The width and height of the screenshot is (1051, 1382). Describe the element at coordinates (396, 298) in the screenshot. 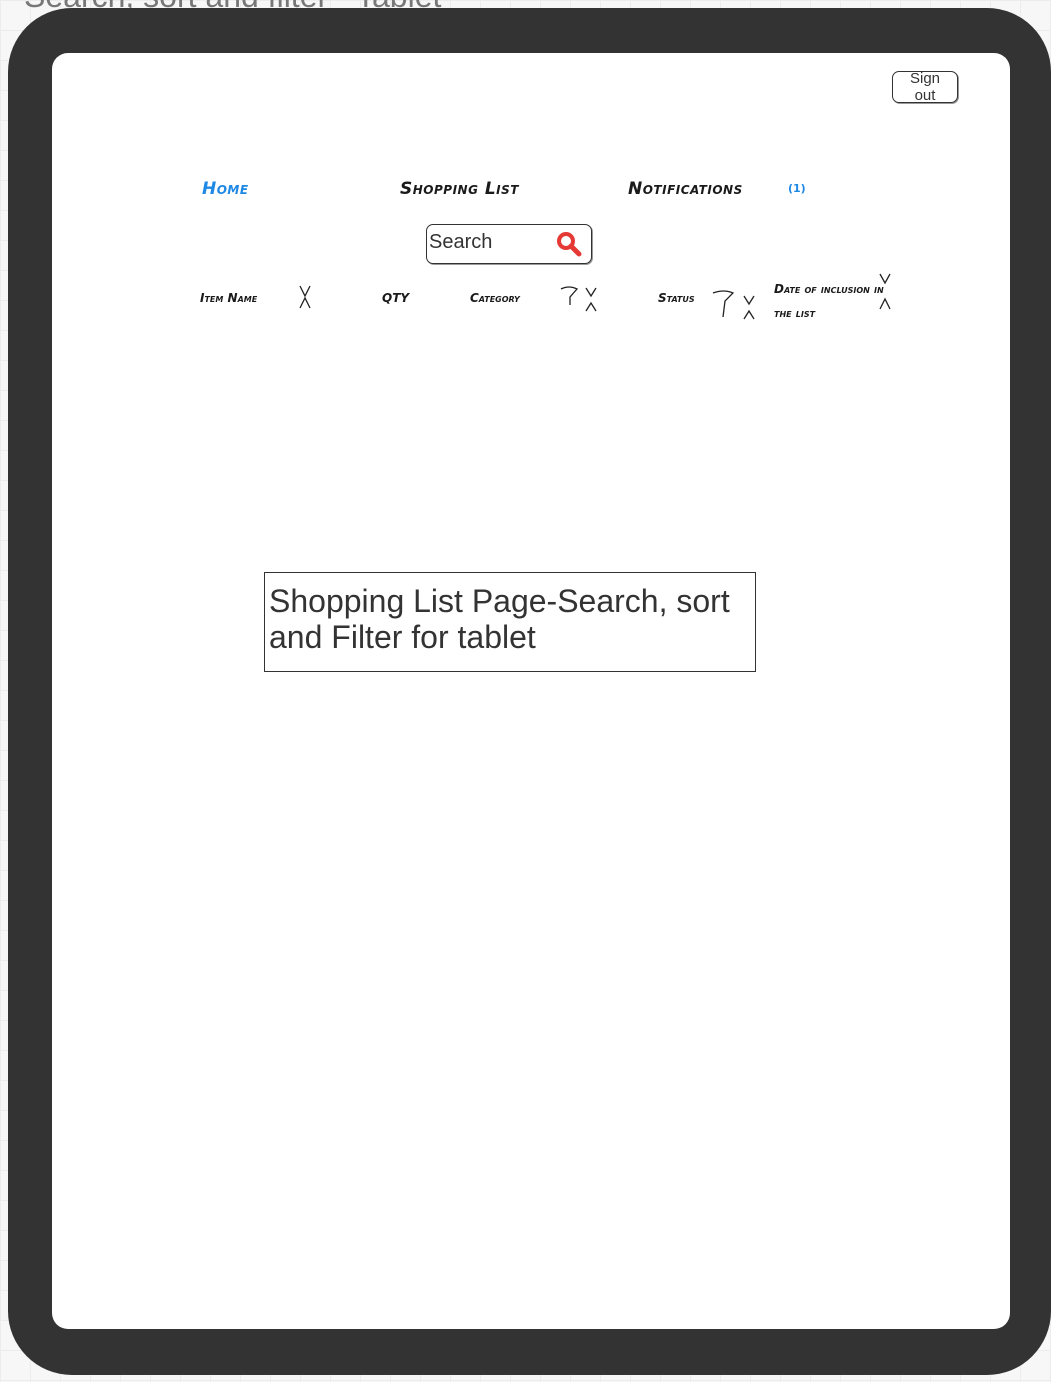

I see `column-header-qty: QTY` at that location.